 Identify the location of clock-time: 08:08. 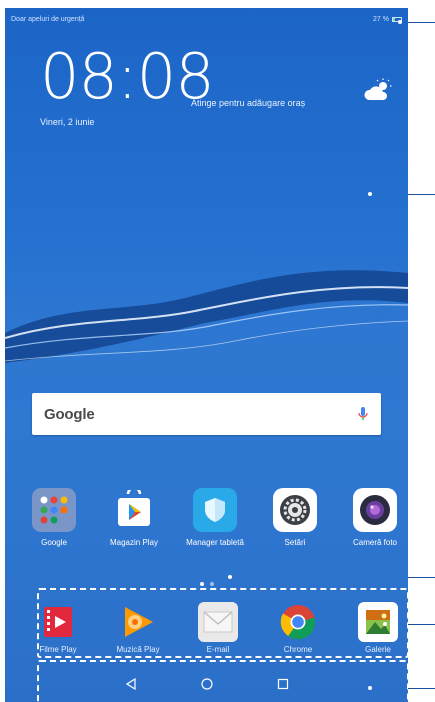
(127, 77).